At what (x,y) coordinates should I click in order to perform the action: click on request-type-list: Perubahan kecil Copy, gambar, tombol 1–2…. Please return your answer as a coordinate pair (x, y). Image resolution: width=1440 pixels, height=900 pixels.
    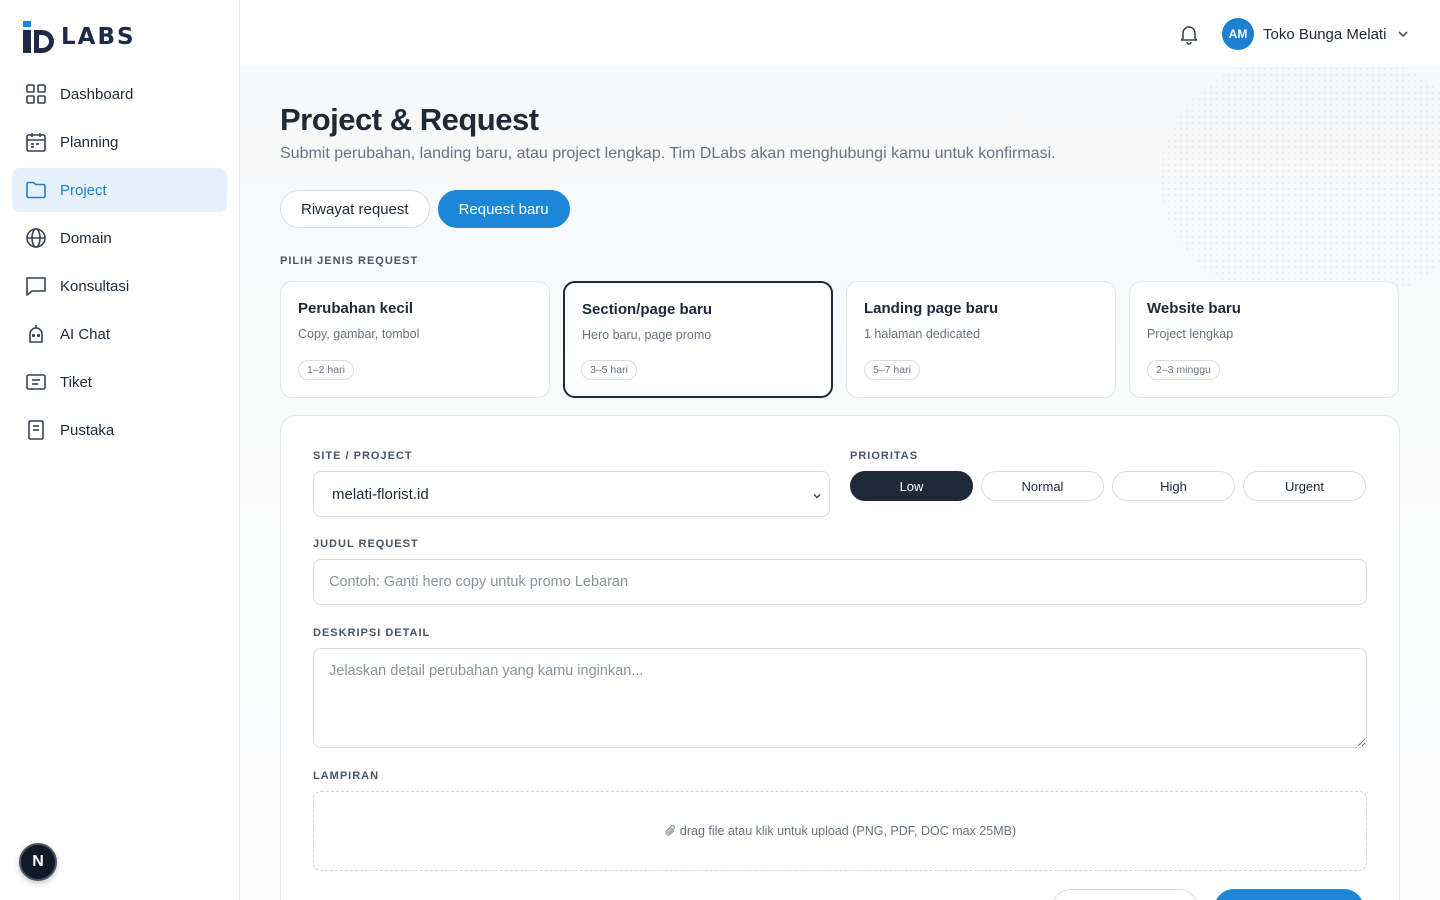
    Looking at the image, I should click on (839, 339).